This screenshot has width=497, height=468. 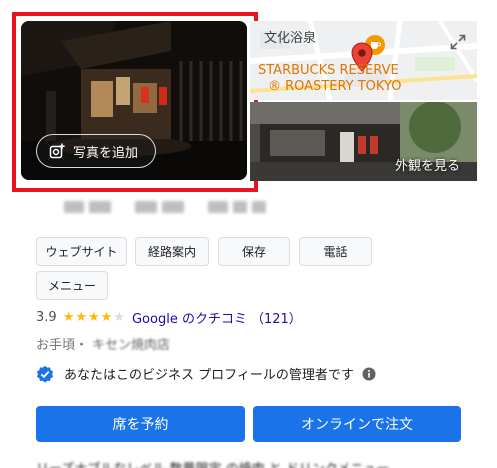 What do you see at coordinates (254, 251) in the screenshot?
I see `save-button: 保存` at bounding box center [254, 251].